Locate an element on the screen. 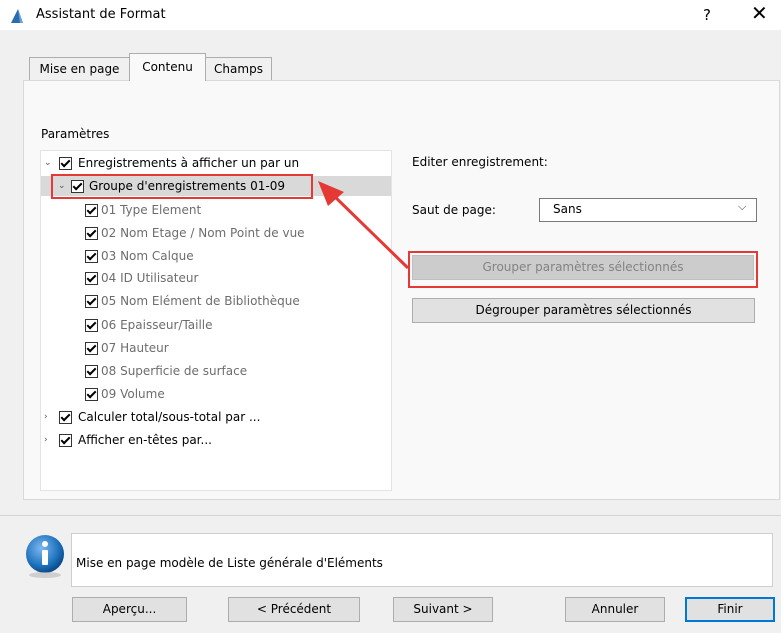 This screenshot has width=781, height=633. tree-row-enregistrements: ⌄ Enregistrements à afficher un par un is located at coordinates (214, 163).